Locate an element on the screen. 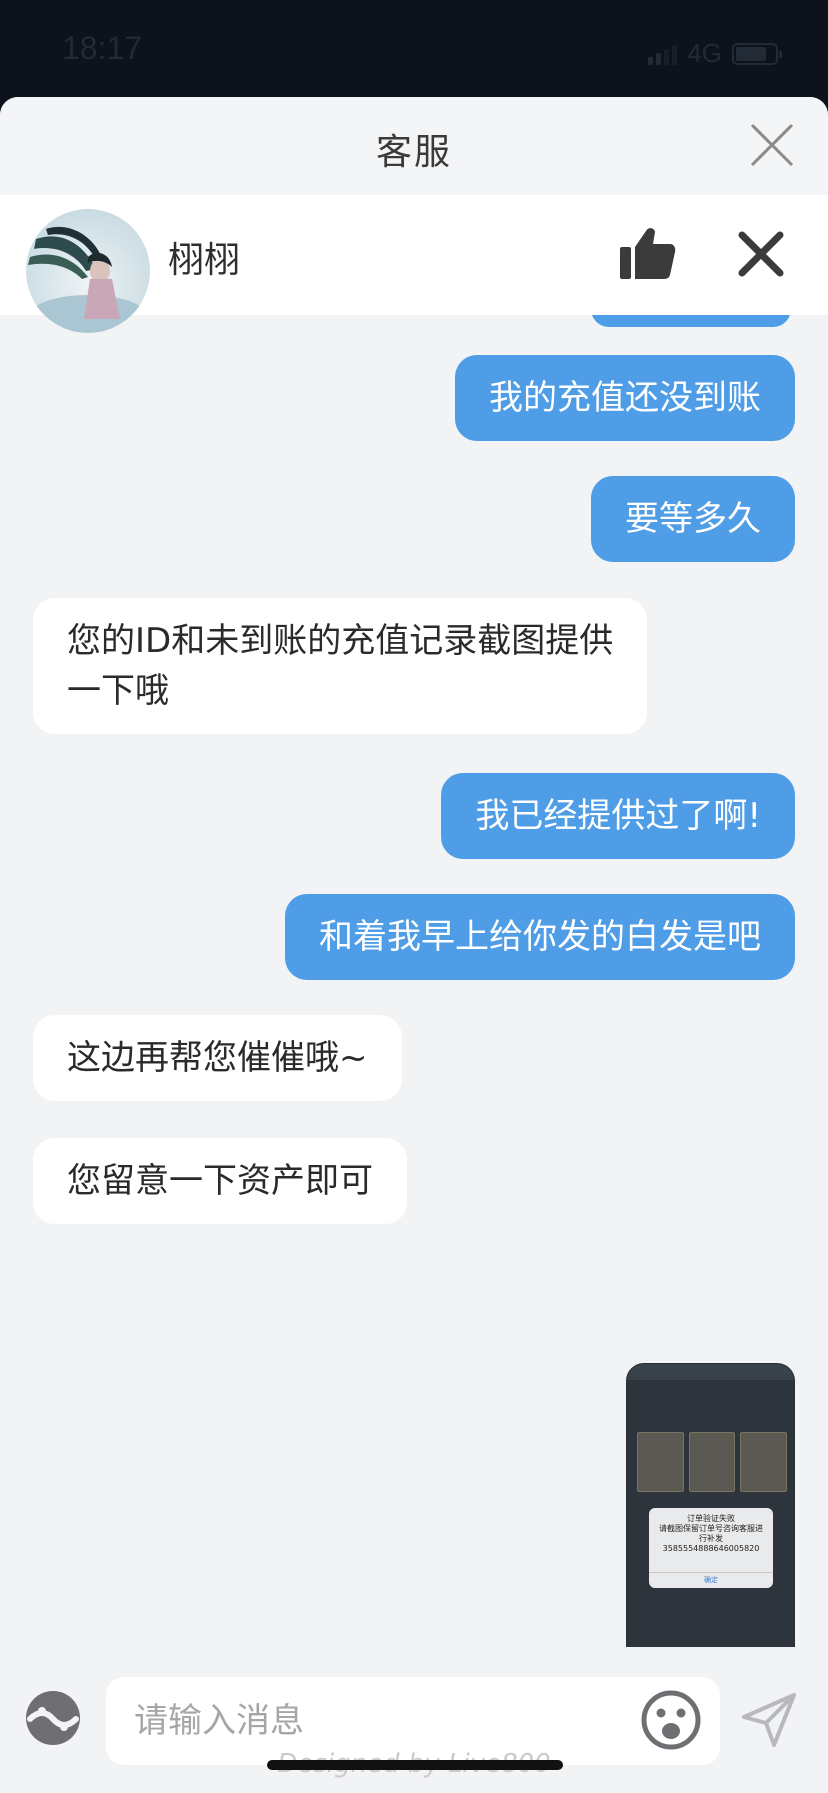  outgoing-message: 我已经提供过了啊! is located at coordinates (618, 816).